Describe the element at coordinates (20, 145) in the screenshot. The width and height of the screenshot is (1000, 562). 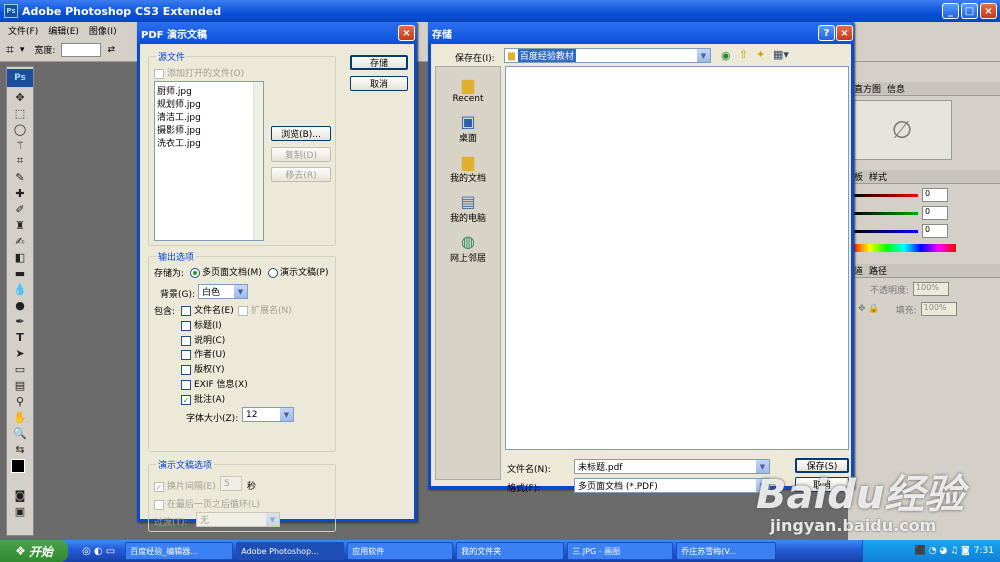
I see `magic-wand-icon: ⚚` at that location.